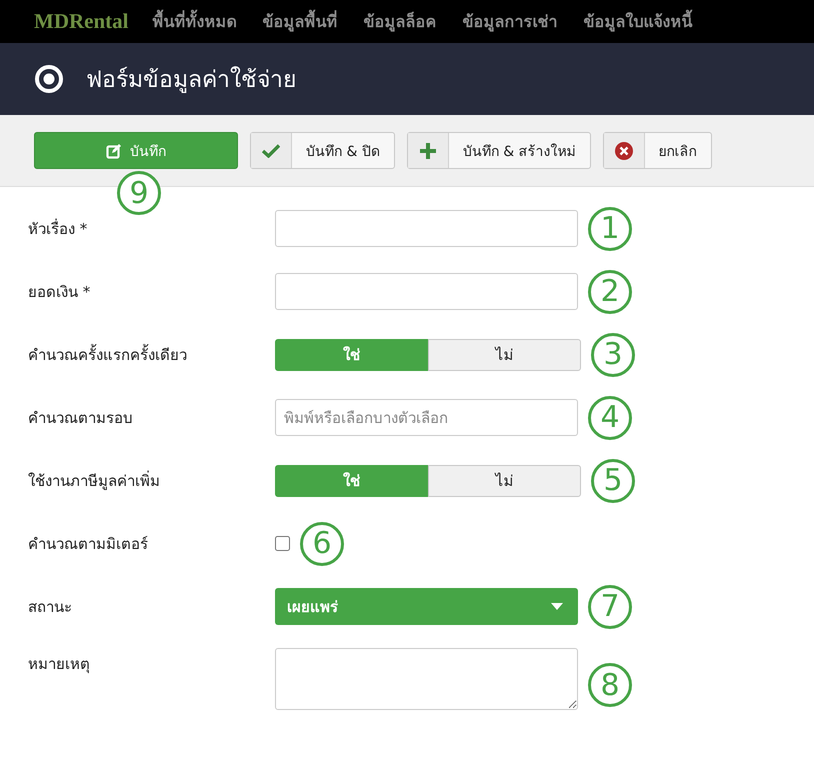  Describe the element at coordinates (657, 150) in the screenshot. I see `toolbar-button: ยกเลิก` at that location.